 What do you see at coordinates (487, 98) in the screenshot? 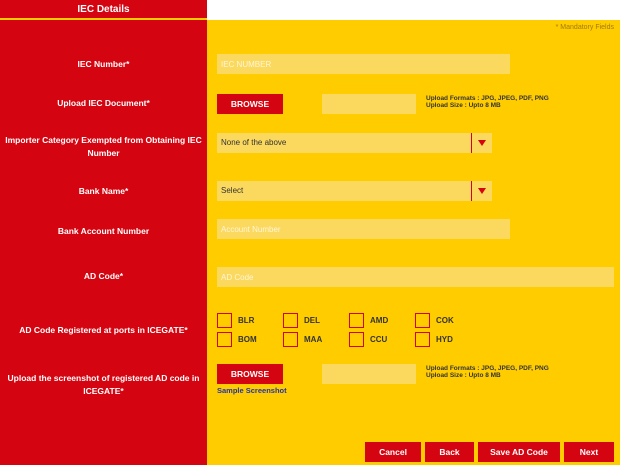
I see `iec-upload-formats: Upload Formats : JPG, JPEG, PDF, PNG` at bounding box center [487, 98].